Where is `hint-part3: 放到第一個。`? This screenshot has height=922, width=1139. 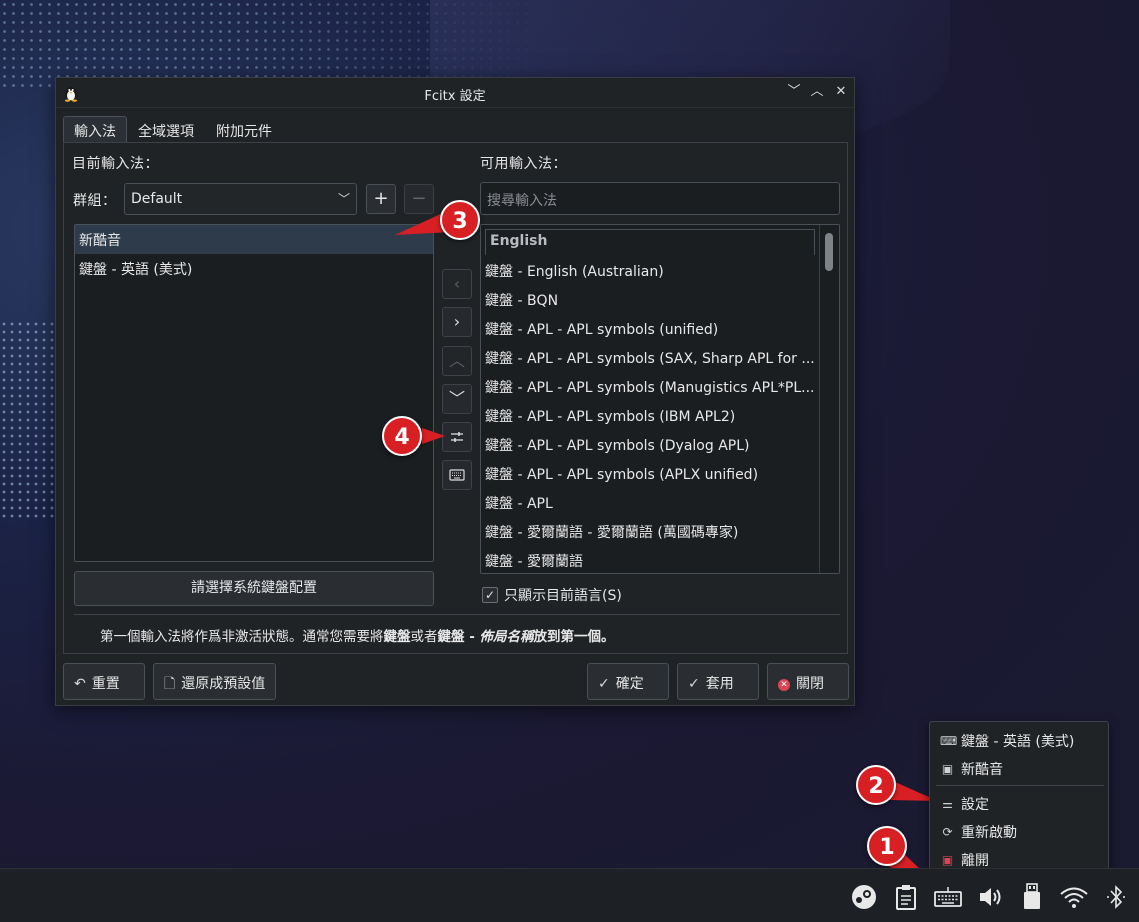 hint-part3: 放到第一個。 is located at coordinates (574, 637).